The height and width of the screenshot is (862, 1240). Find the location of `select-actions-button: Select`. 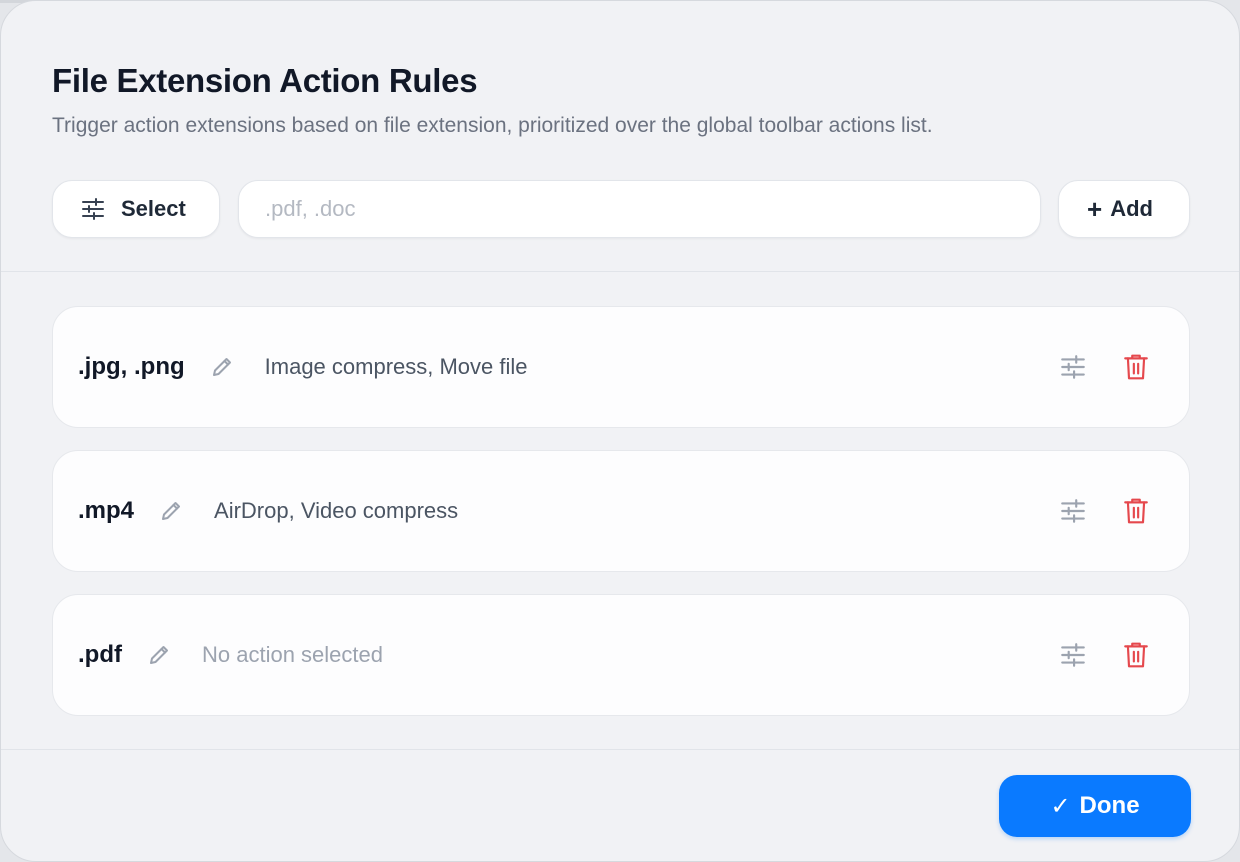

select-actions-button: Select is located at coordinates (136, 209).